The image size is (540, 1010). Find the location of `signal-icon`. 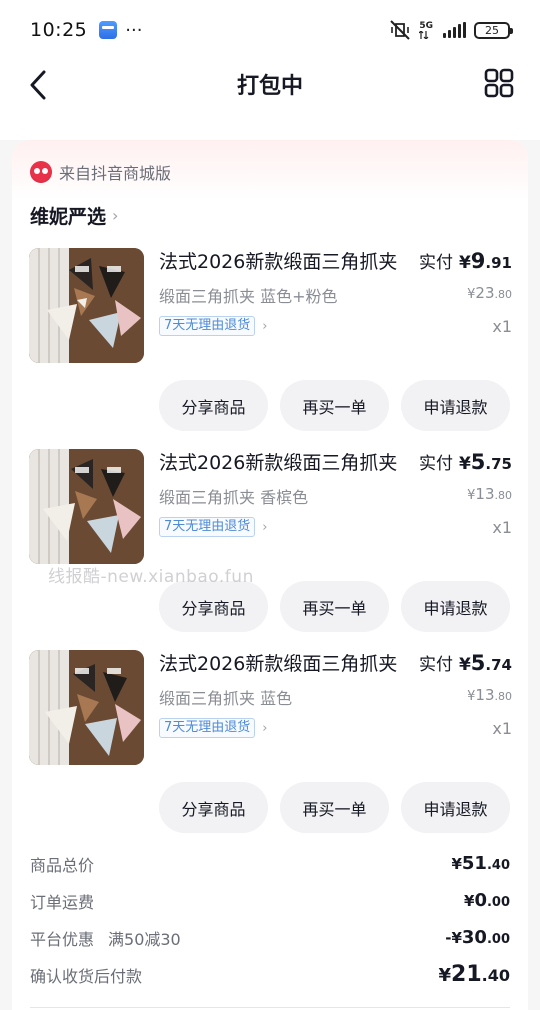

signal-icon is located at coordinates (454, 30).